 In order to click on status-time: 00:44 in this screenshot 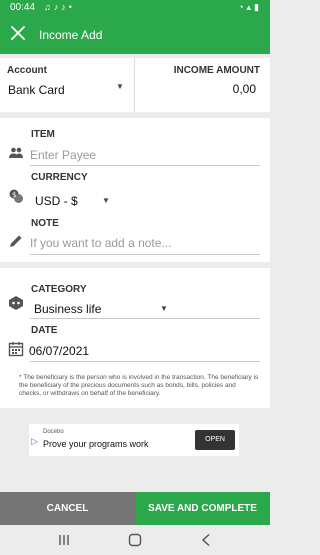, I will do `click(23, 7)`.